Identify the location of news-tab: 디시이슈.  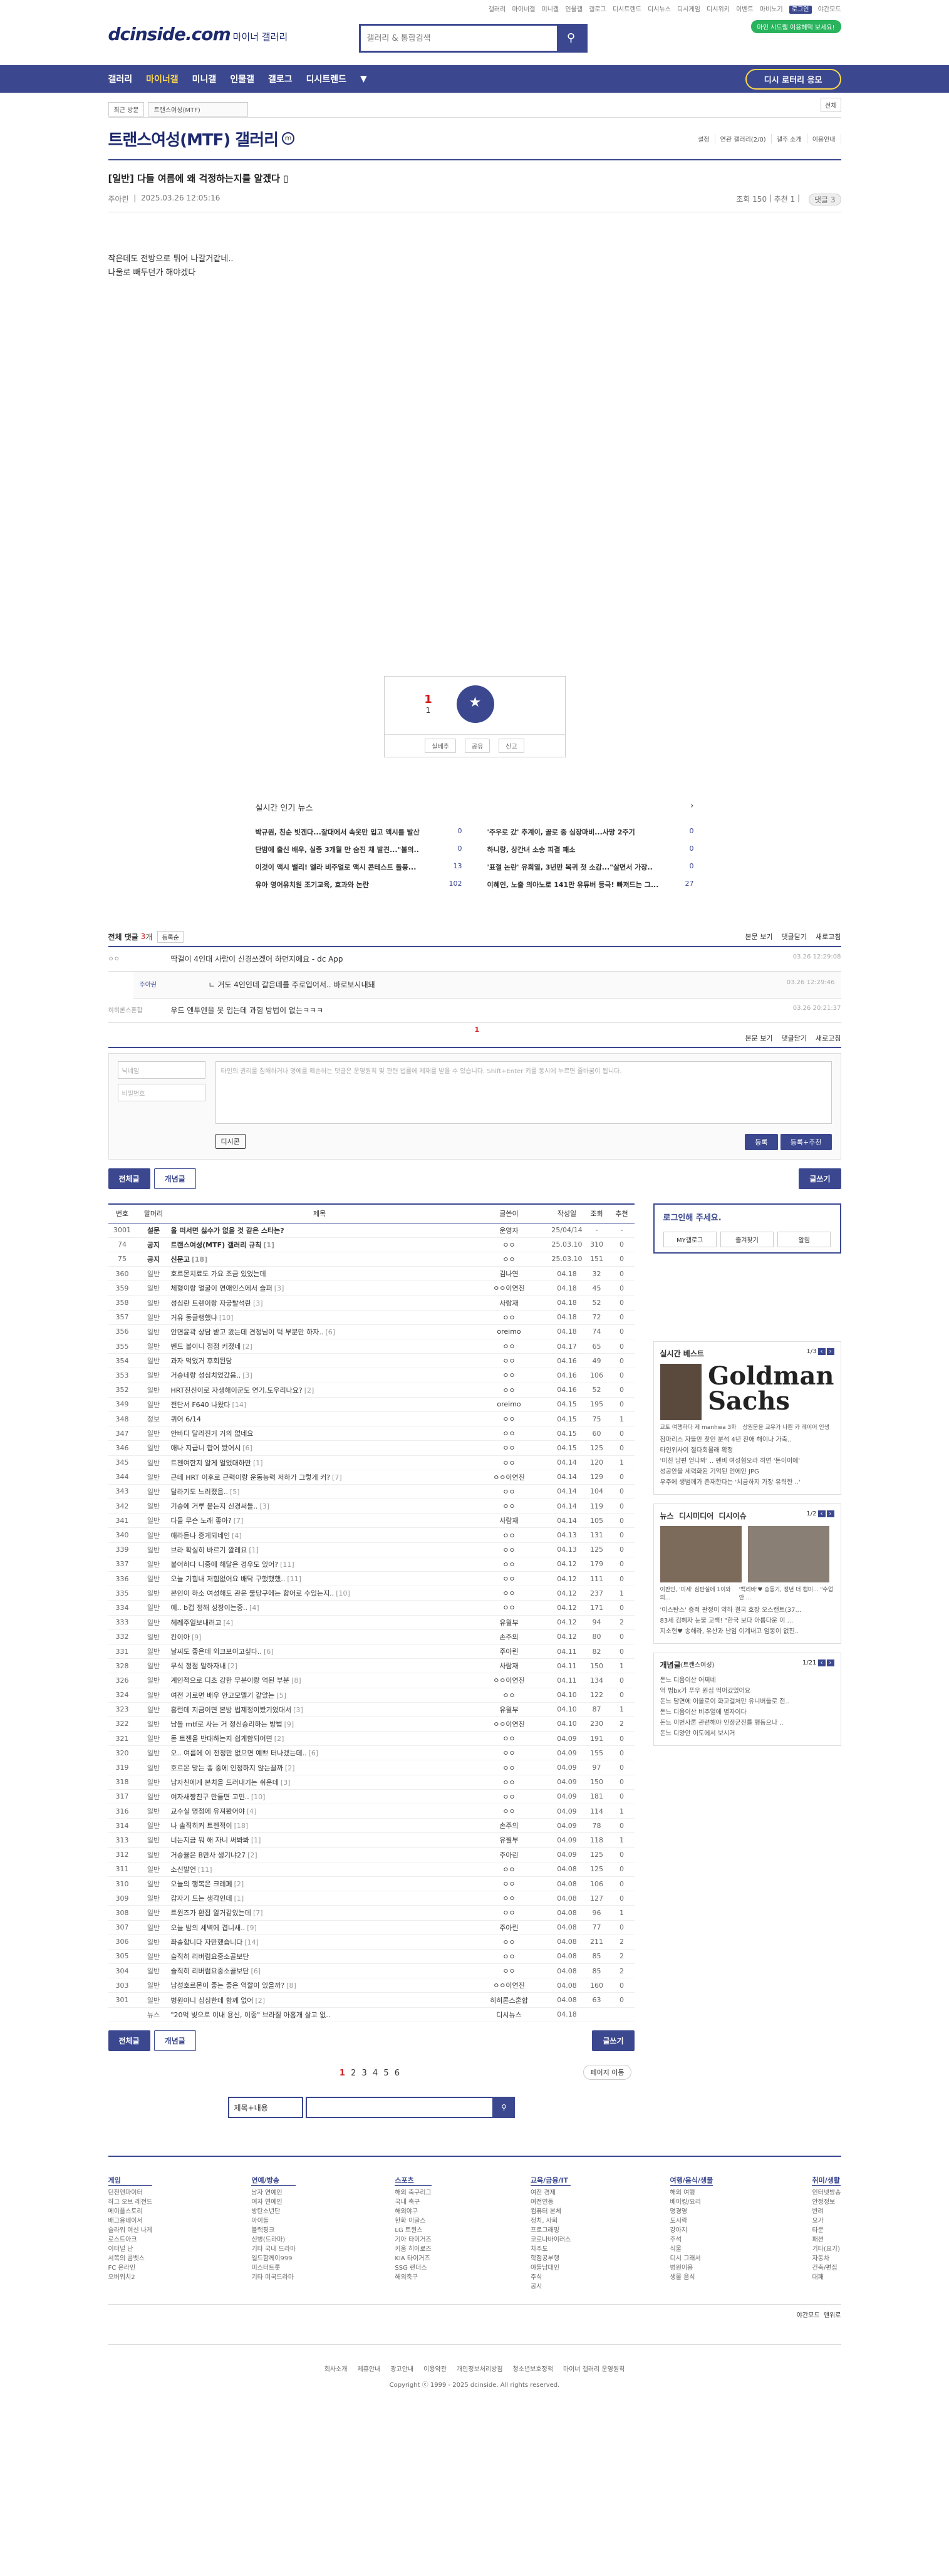
(733, 1515).